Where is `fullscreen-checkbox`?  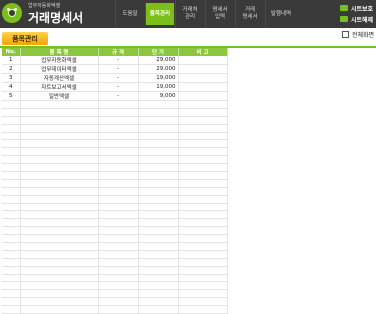 fullscreen-checkbox is located at coordinates (345, 34).